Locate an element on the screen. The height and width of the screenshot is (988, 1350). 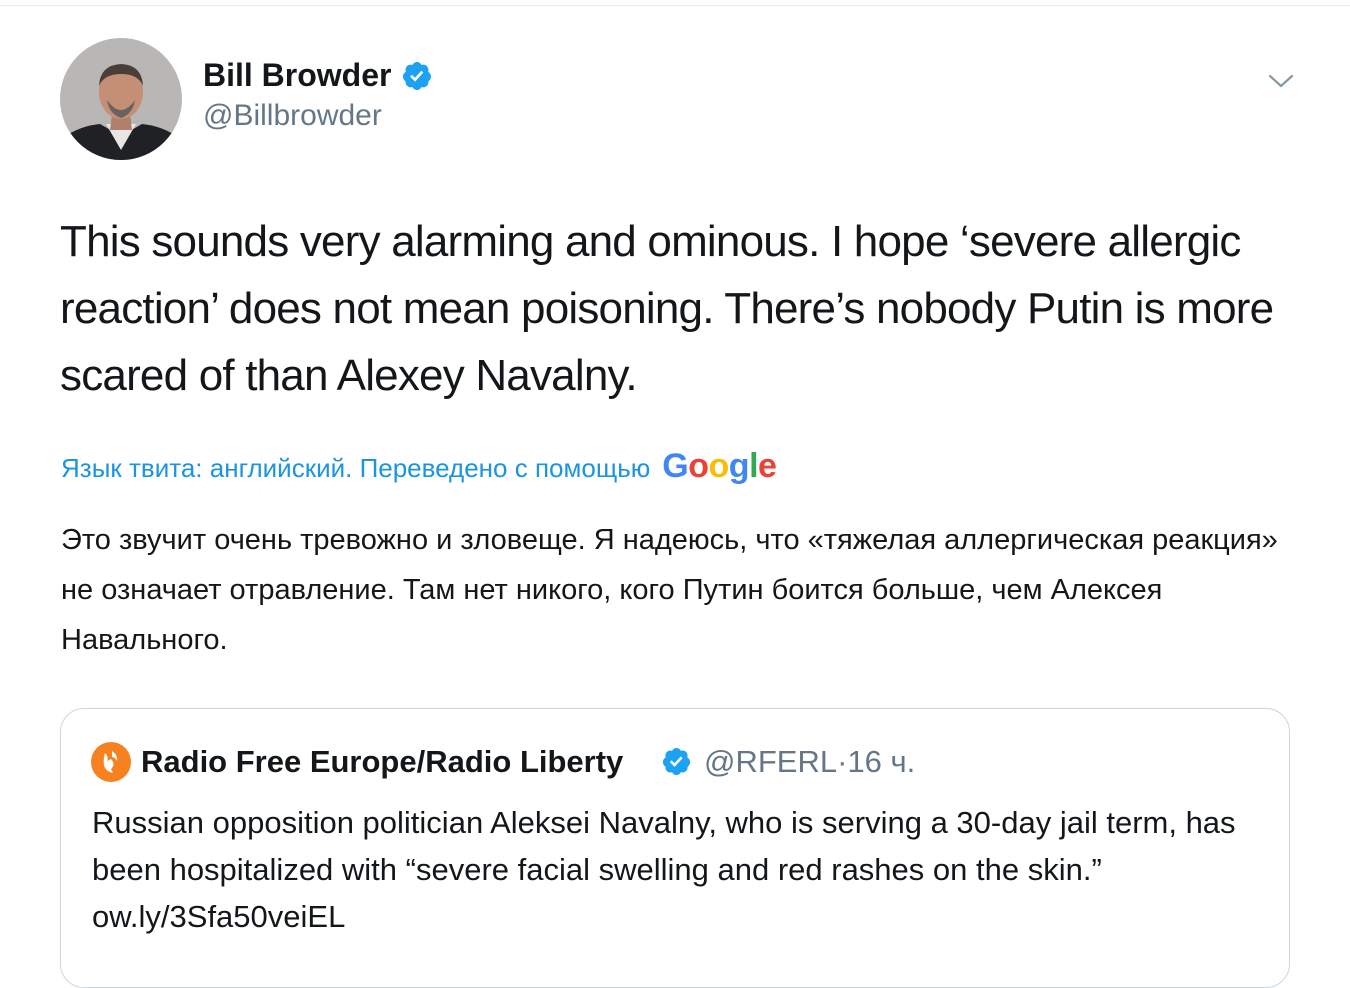
quoted-author-name: Radio Free Europe/Radio Liberty is located at coordinates (382, 761).